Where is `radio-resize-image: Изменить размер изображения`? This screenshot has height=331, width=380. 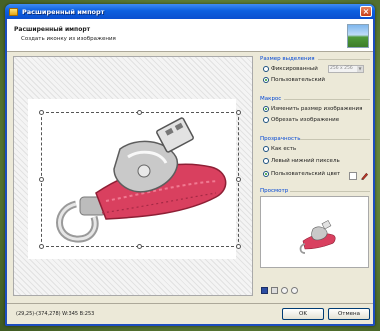
radio-resize-image: Изменить размер изображения is located at coordinates (312, 109).